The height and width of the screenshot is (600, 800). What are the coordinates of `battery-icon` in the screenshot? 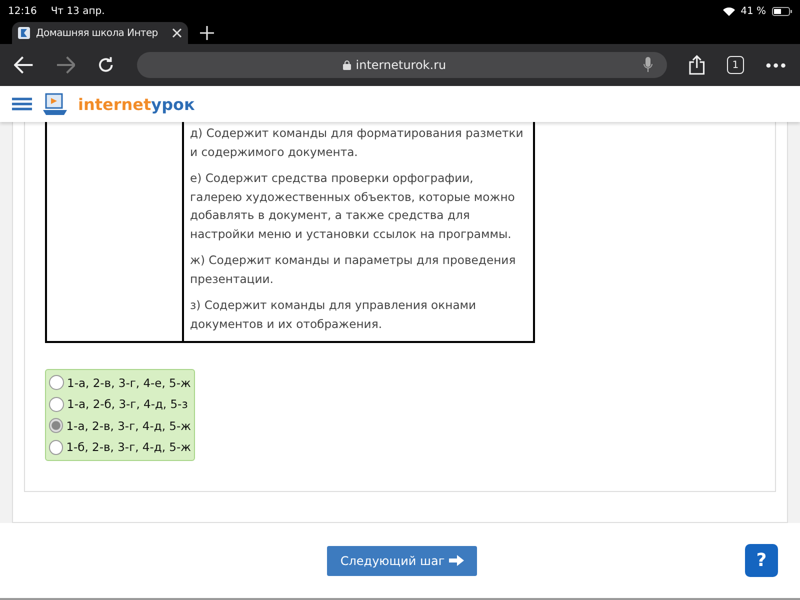 It's located at (782, 11).